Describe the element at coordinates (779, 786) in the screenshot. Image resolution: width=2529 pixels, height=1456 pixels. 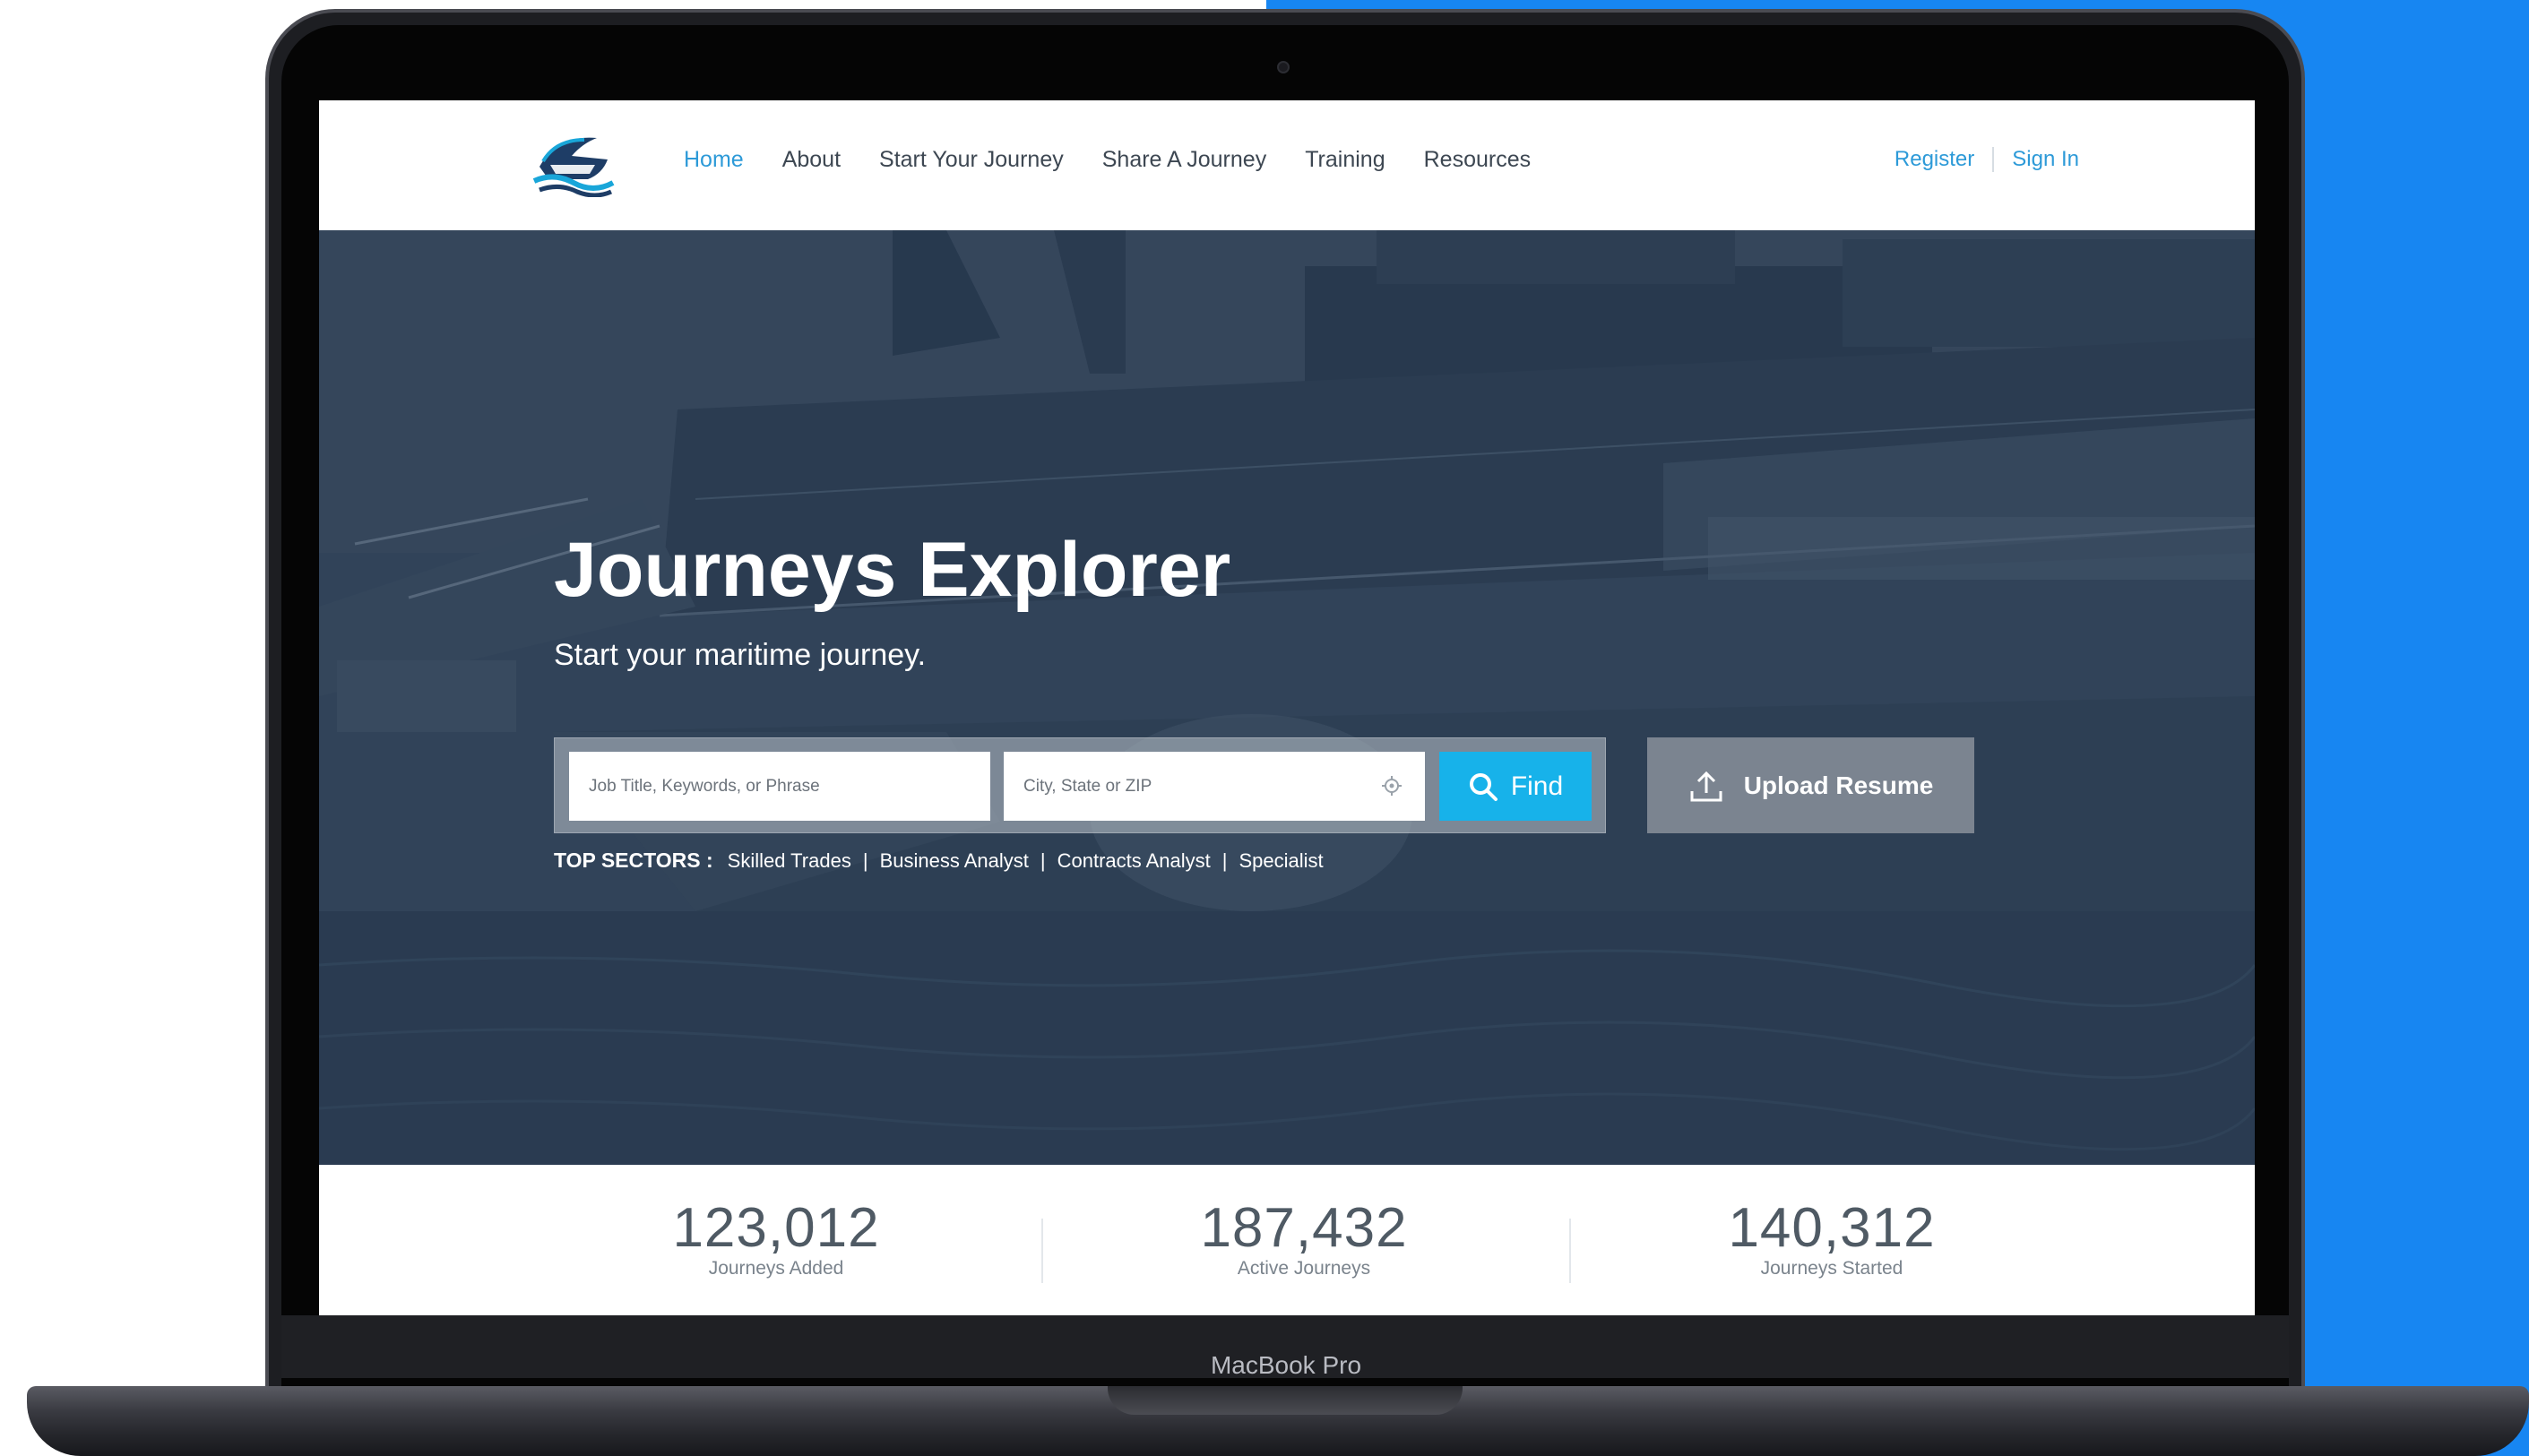
I see `keyword-input` at that location.